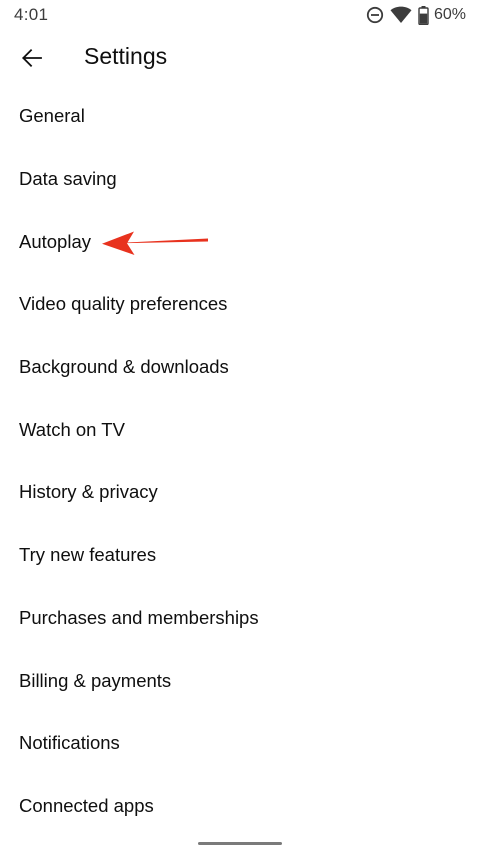 The width and height of the screenshot is (480, 853). Describe the element at coordinates (240, 429) in the screenshot. I see `settings-item-watch-on-tv: Watch on TV` at that location.